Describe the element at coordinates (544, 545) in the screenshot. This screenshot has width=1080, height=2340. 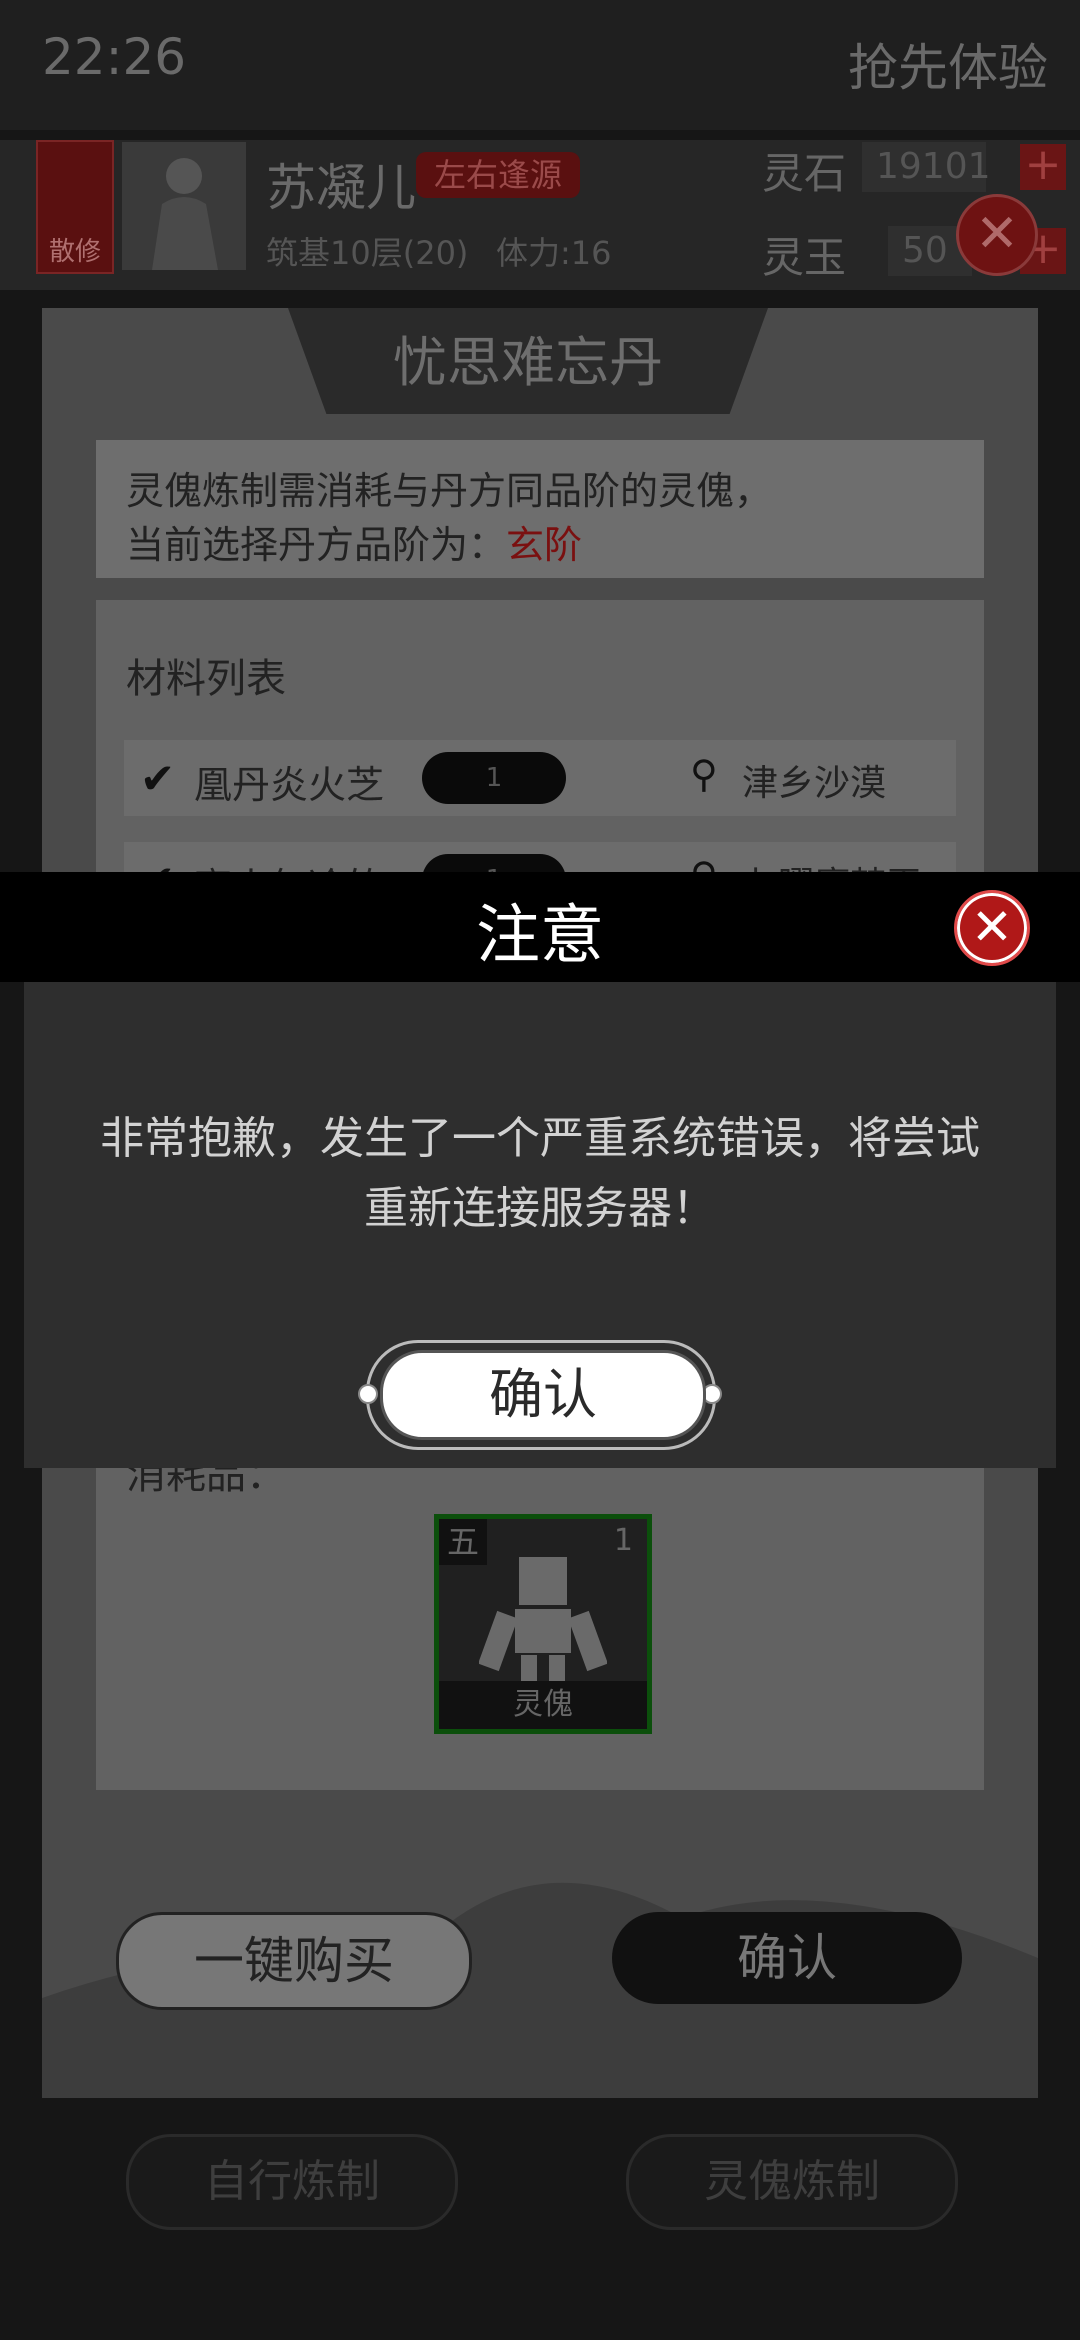
I see `recipe-grade: 玄阶` at that location.